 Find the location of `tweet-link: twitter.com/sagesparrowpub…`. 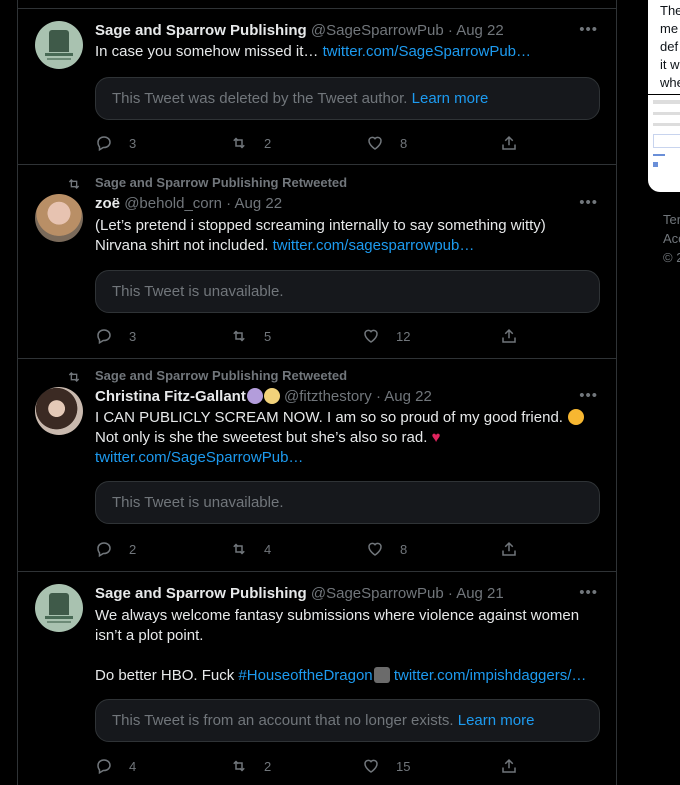

tweet-link: twitter.com/sagesparrowpub… is located at coordinates (374, 245).